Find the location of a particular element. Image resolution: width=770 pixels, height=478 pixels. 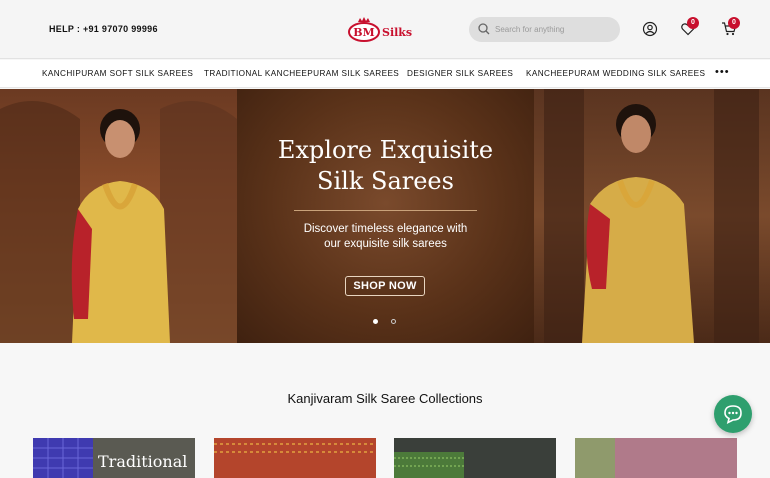

search-icon is located at coordinates (484, 29).